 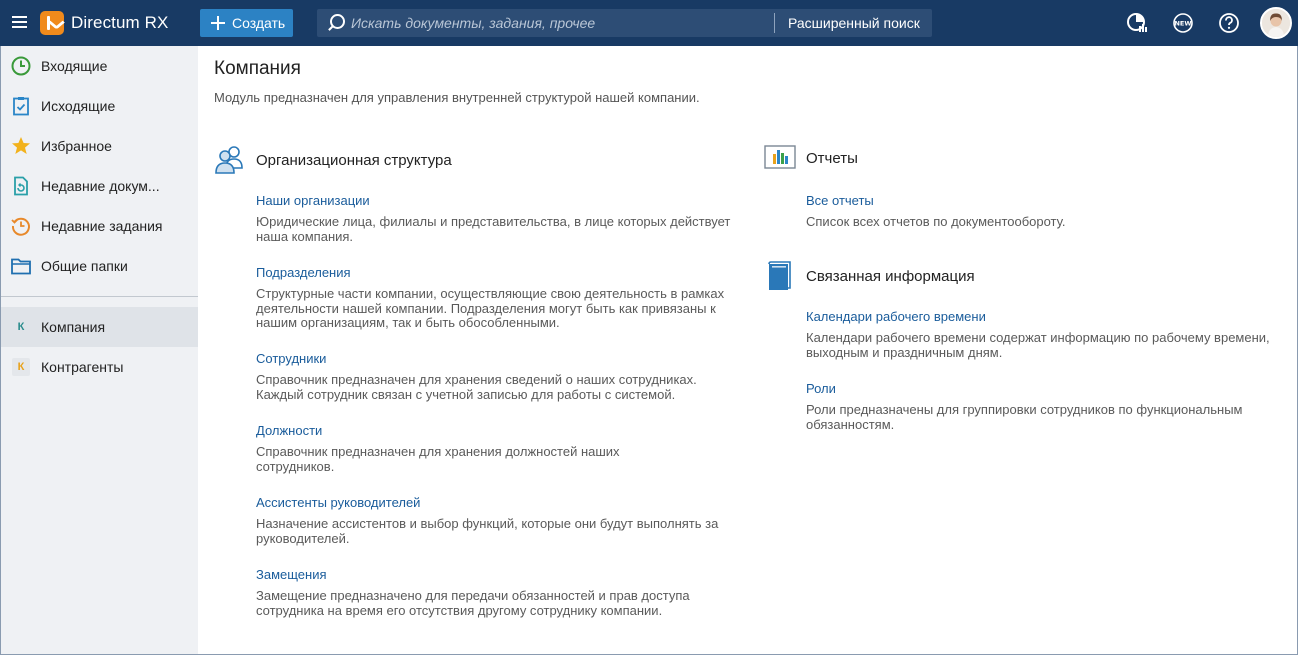 What do you see at coordinates (896, 316) in the screenshot?
I see `work-calendars-link: Календари рабочего времени` at bounding box center [896, 316].